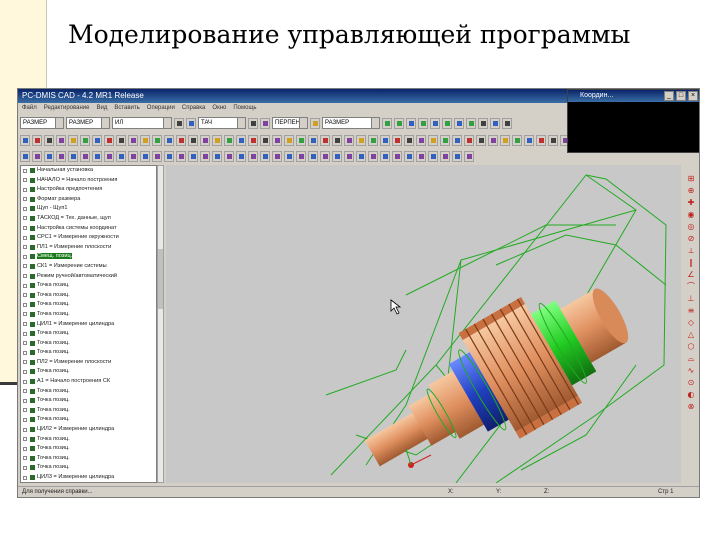 The height and width of the screenshot is (540, 720). Describe the element at coordinates (691, 215) in the screenshot. I see `measure-tool-icon: ◉` at that location.